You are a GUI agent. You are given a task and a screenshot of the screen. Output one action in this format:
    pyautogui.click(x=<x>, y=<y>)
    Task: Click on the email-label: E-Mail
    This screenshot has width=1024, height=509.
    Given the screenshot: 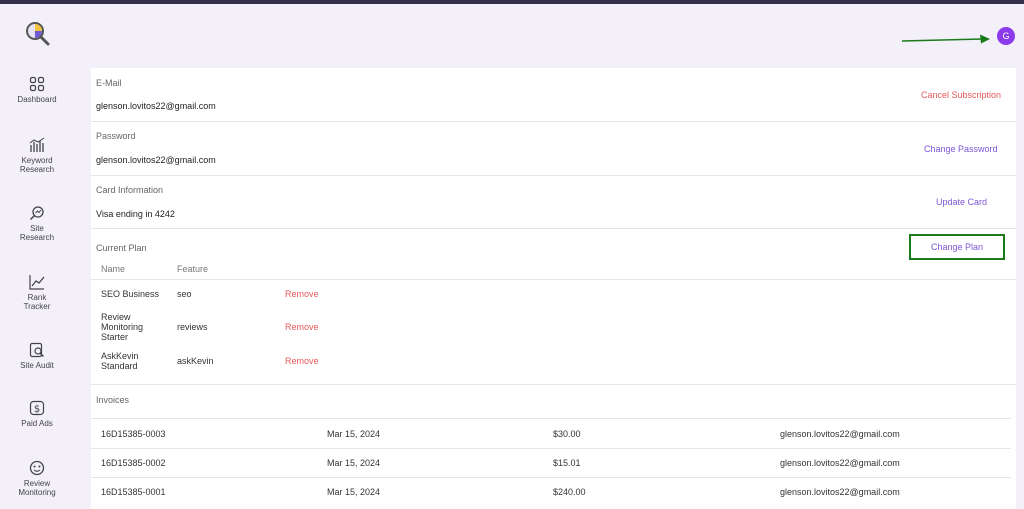 What is the action you would take?
    pyautogui.click(x=109, y=83)
    